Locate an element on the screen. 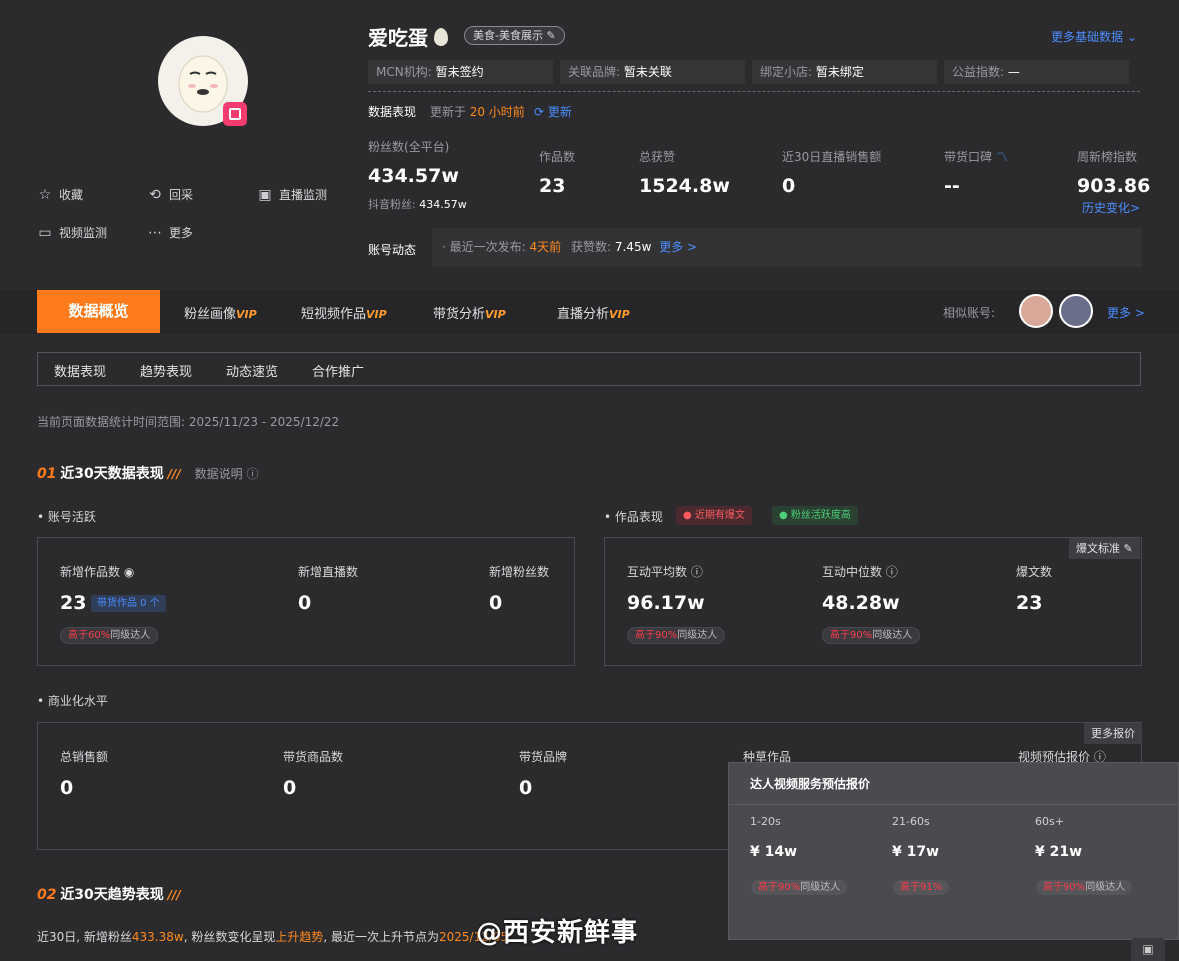 Image resolution: width=1179 pixels, height=961 pixels. perf-header: 数据表现 更新于 20 小时前 is located at coordinates (446, 112).